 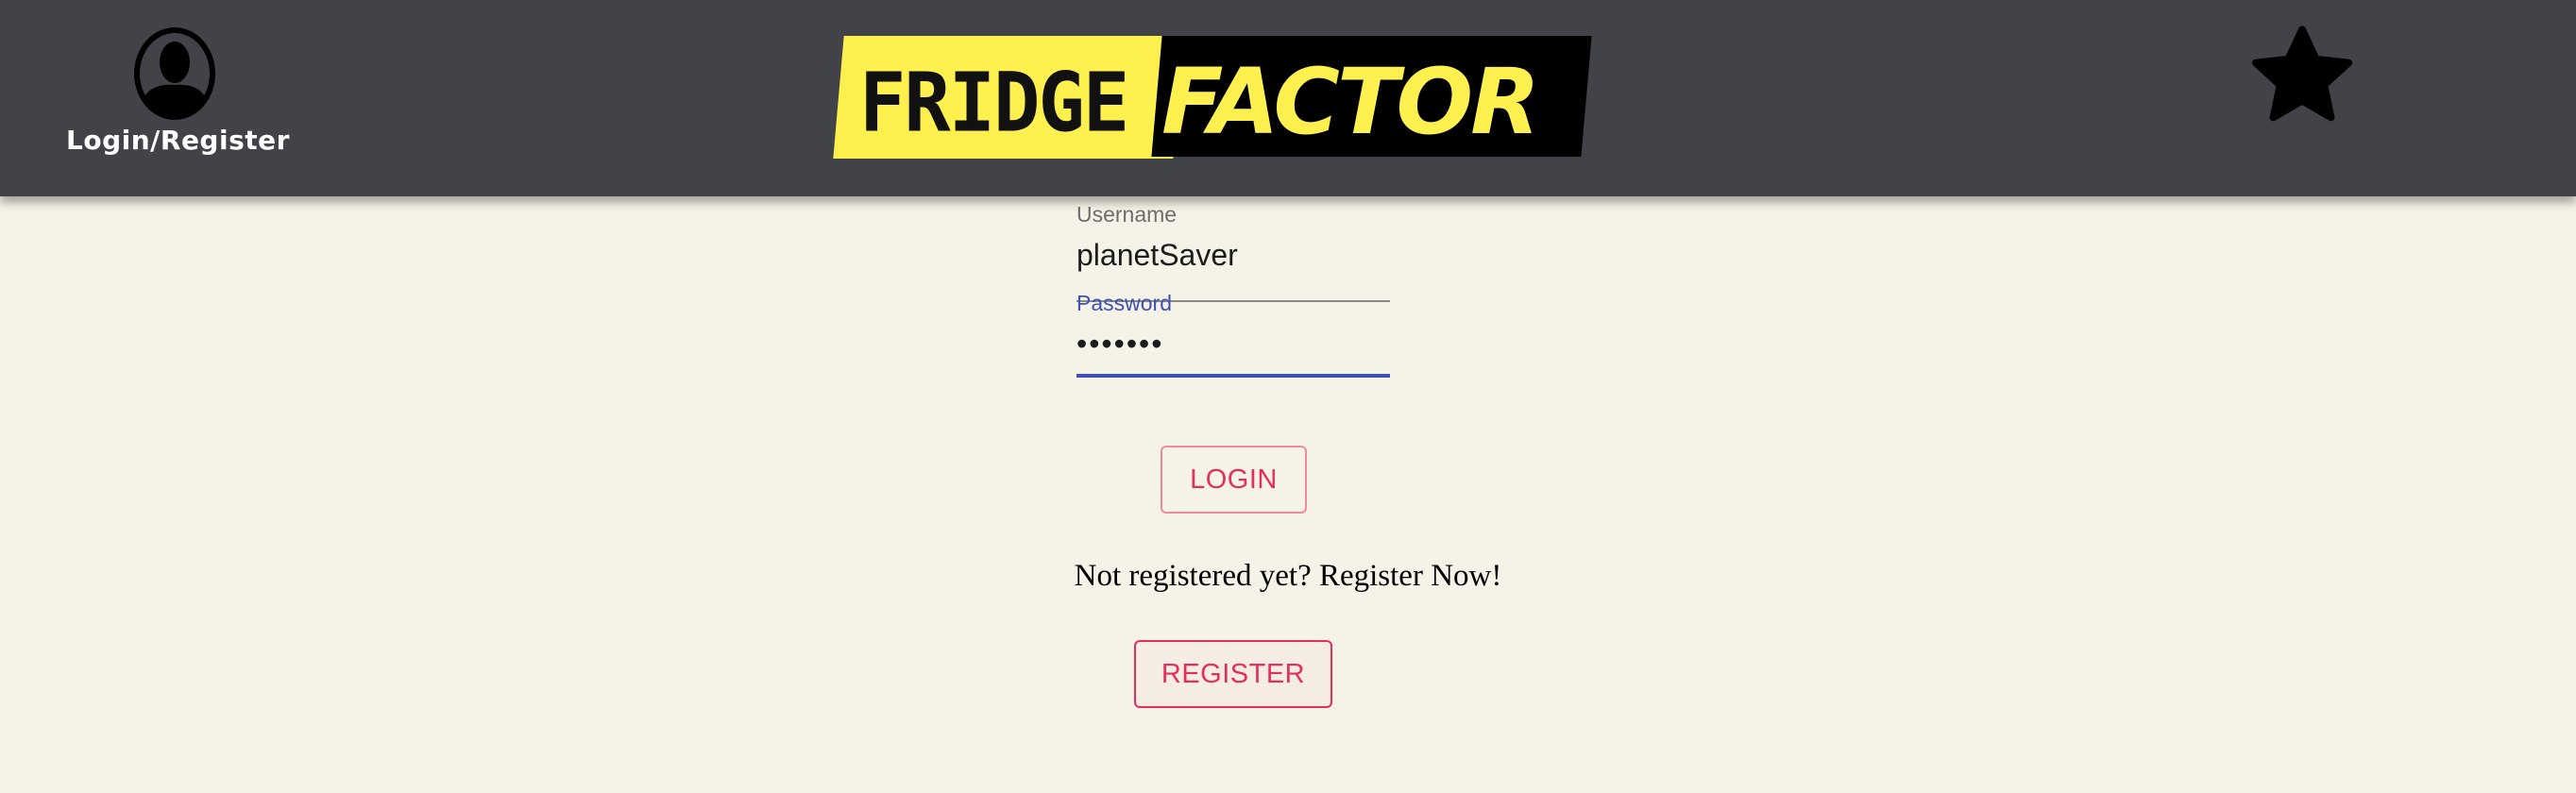 What do you see at coordinates (178, 140) in the screenshot?
I see `login-register-label: Login/Register` at bounding box center [178, 140].